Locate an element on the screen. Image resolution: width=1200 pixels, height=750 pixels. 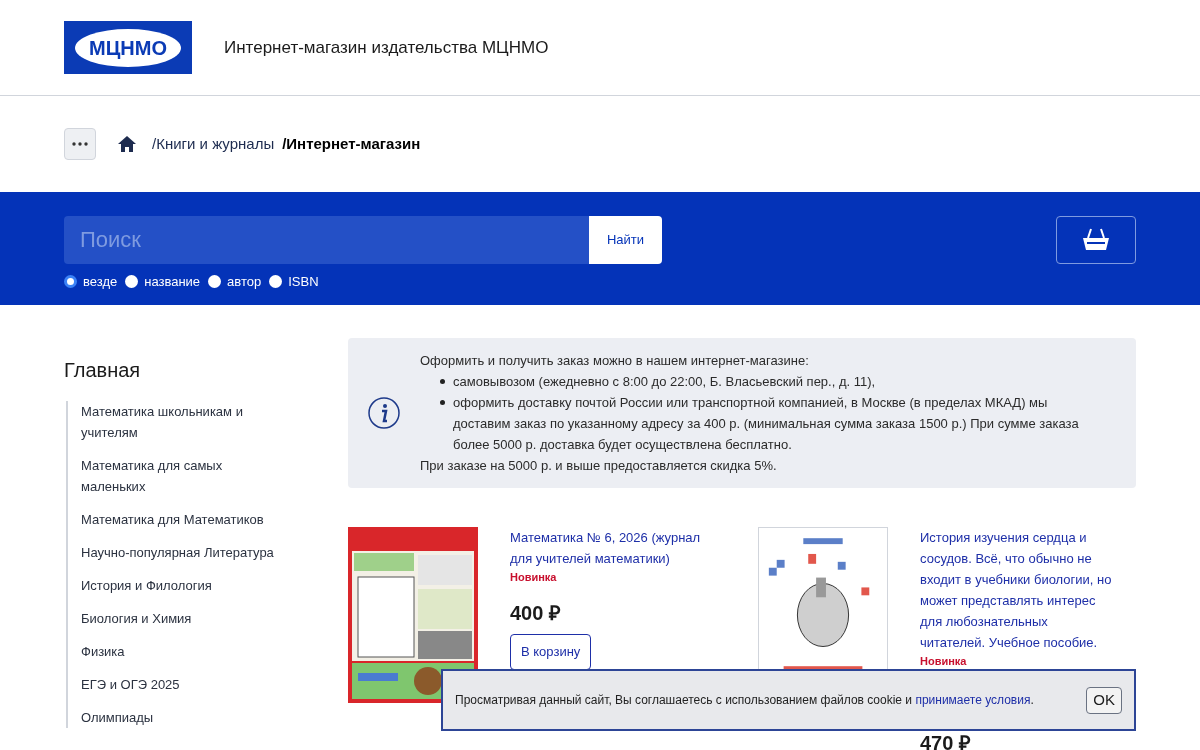
cart-button is located at coordinates (1096, 240).